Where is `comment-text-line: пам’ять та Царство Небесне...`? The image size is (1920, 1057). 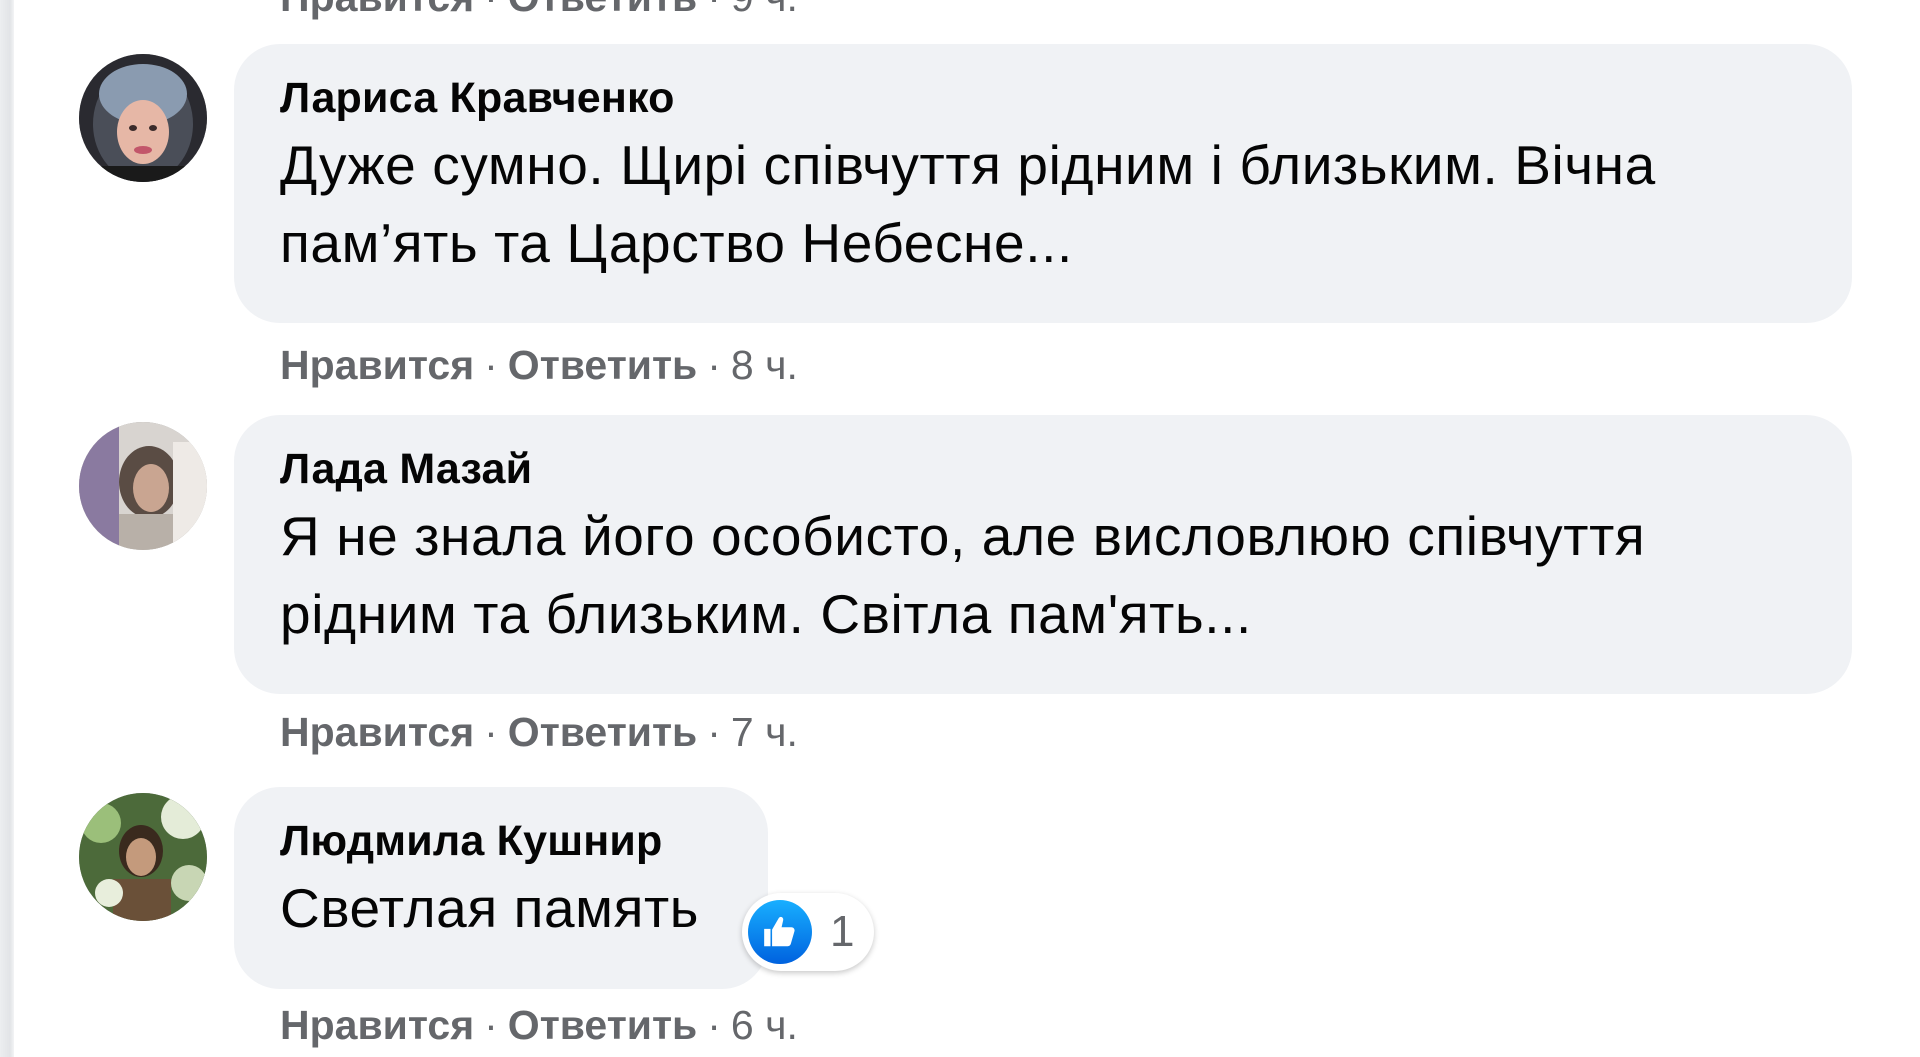
comment-text-line: пам’ять та Царство Небесне... is located at coordinates (676, 243).